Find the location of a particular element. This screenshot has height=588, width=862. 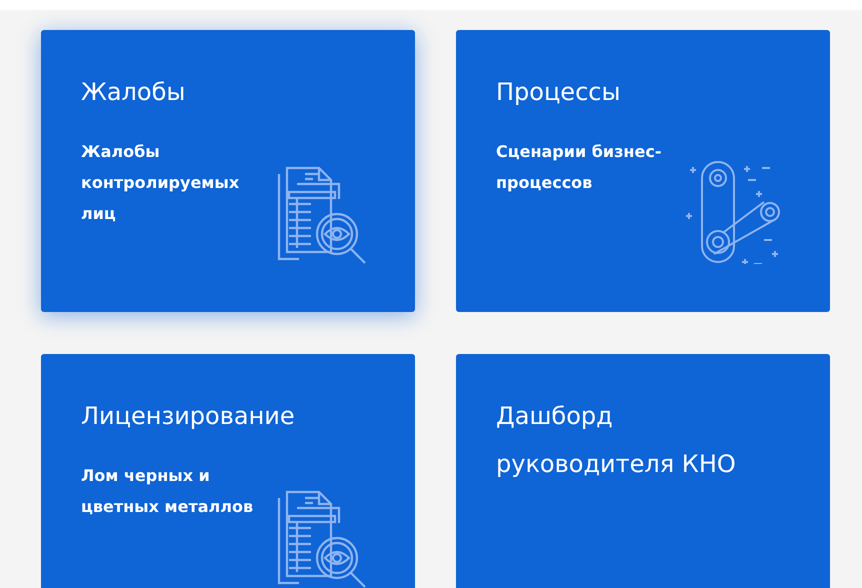

card-title: Лицензирование is located at coordinates (188, 416).